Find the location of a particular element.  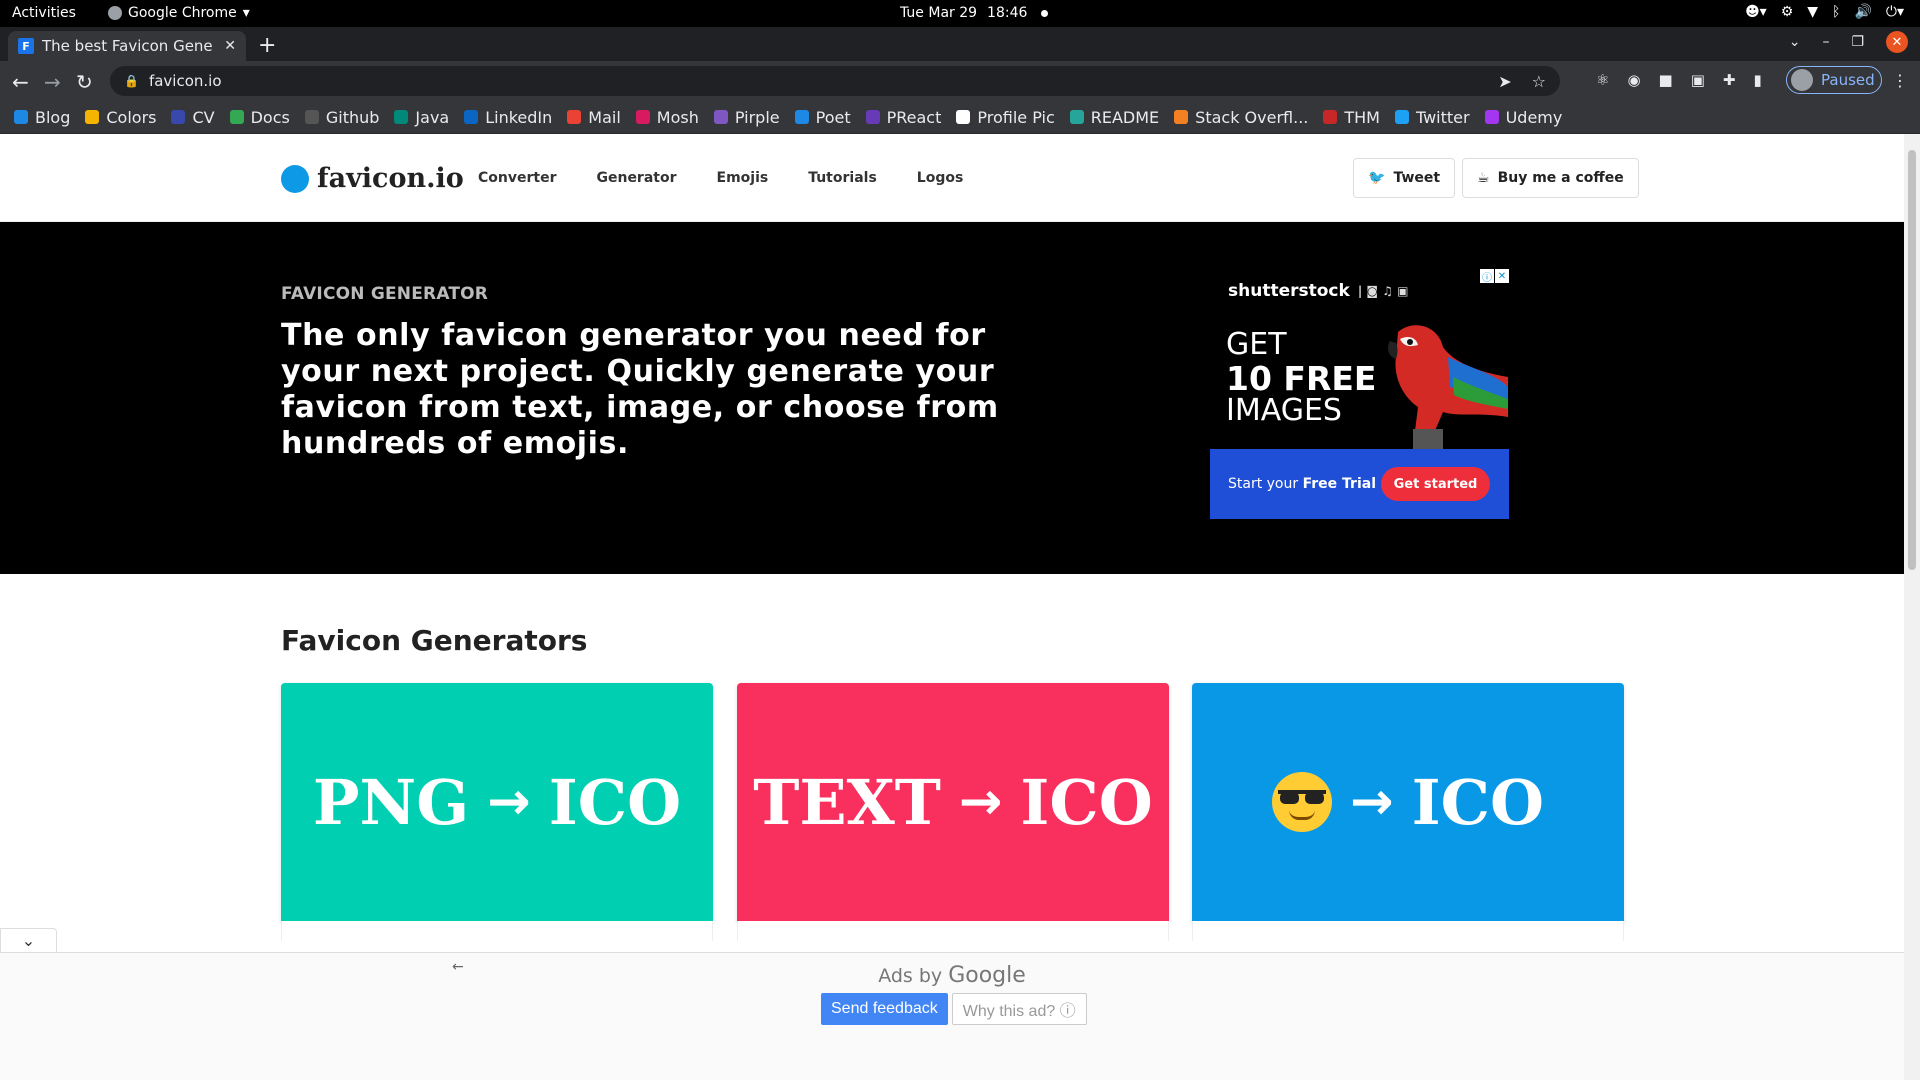

reload-icon: ↻ is located at coordinates (84, 82).